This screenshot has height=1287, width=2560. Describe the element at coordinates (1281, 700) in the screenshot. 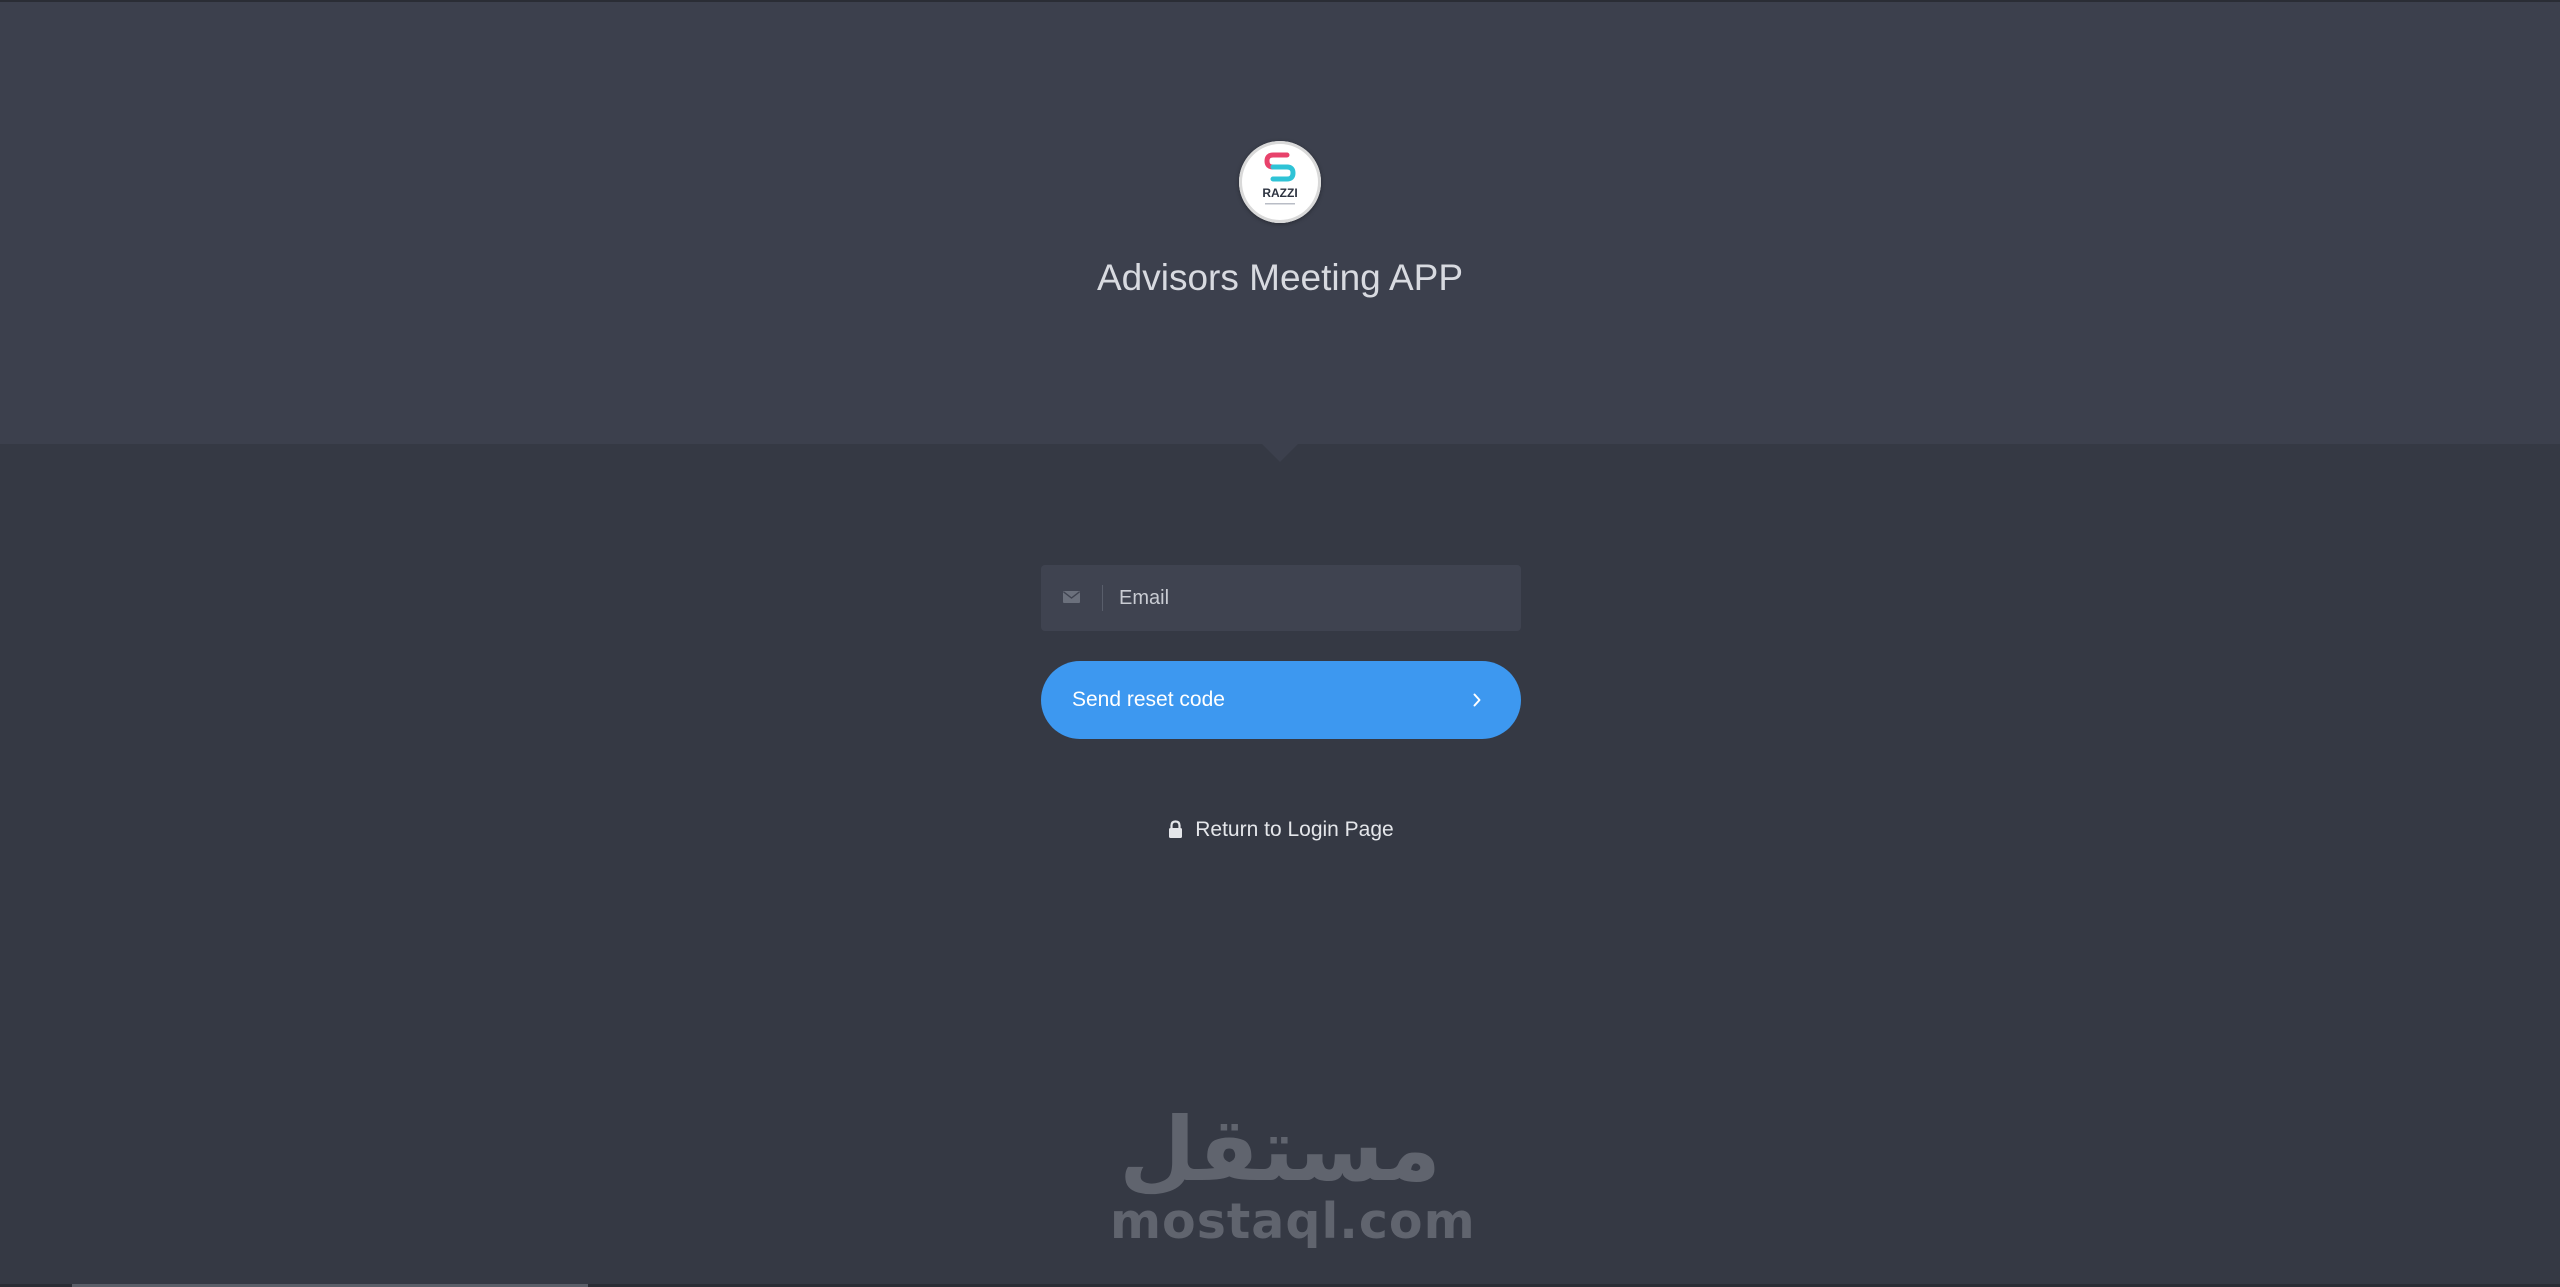

I see `send-reset-code-button: Send reset code` at that location.